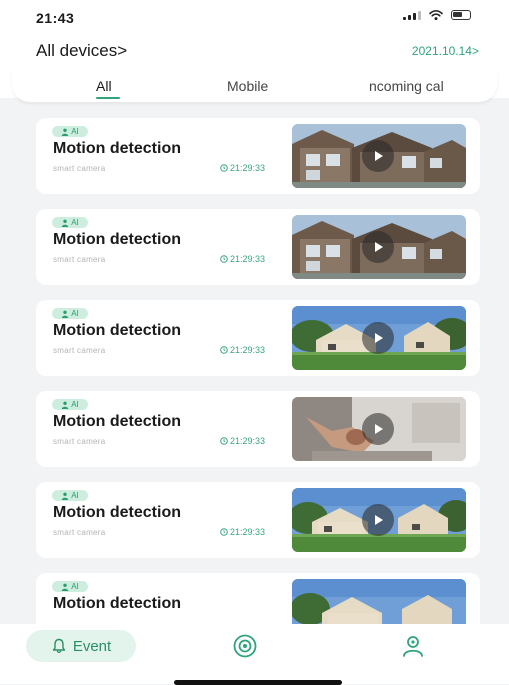 The image size is (509, 685). I want to click on status-icons, so click(437, 15).